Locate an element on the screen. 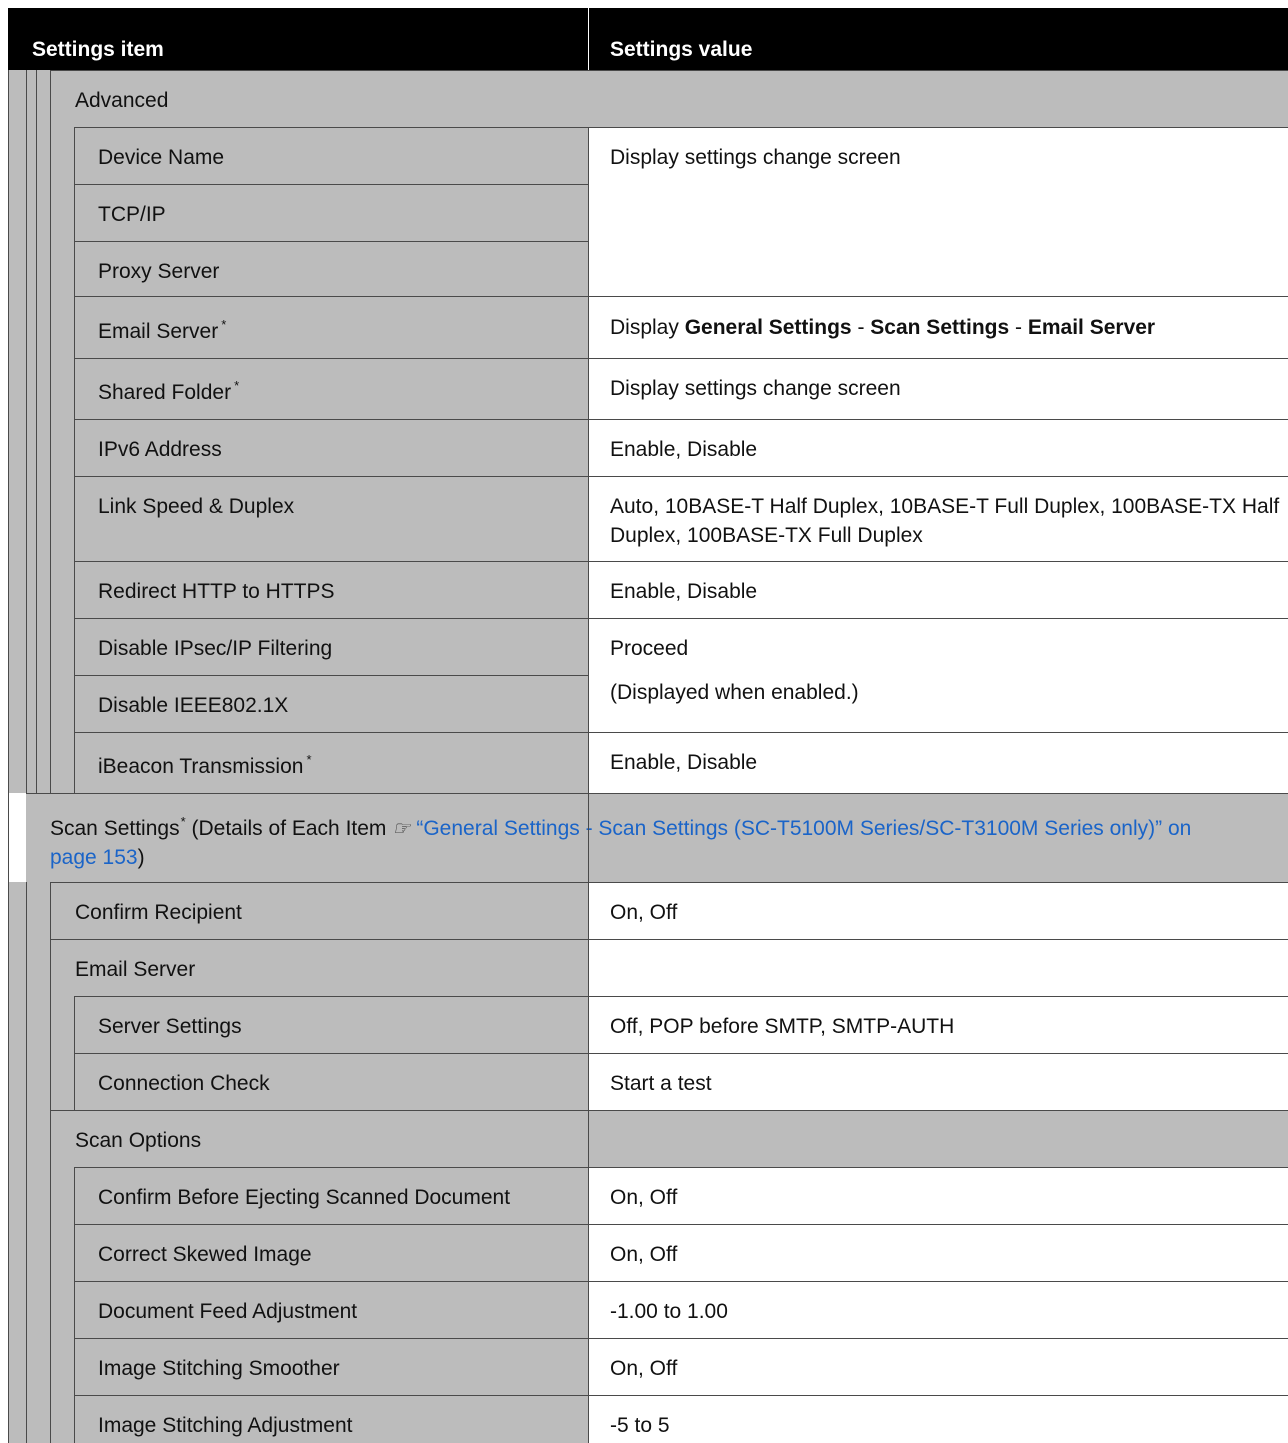  indent-gutter-email is located at coordinates (62, 1053).